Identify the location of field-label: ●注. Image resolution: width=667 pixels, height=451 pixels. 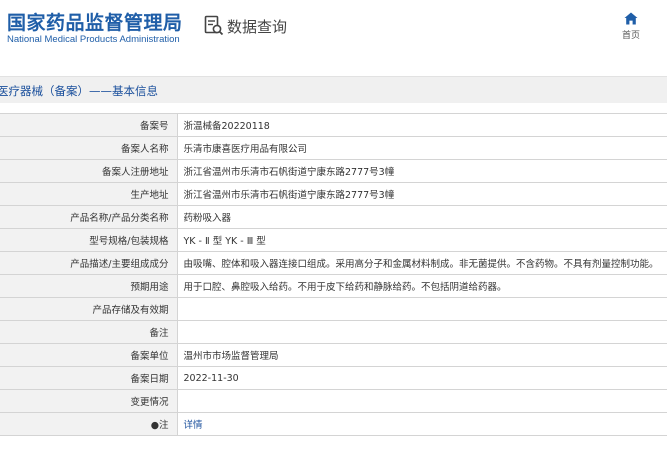
(89, 424).